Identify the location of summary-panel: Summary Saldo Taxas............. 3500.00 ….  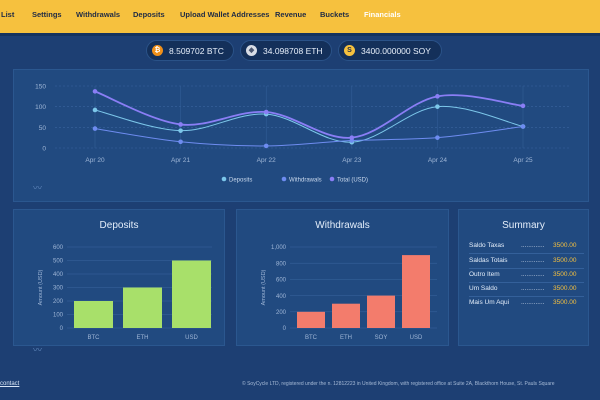
(523, 277).